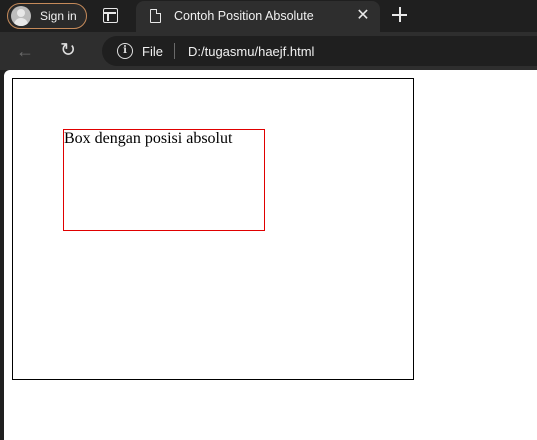 The width and height of the screenshot is (537, 440). I want to click on toolbar: ← ↻ i File D:/tugasmu/haejf.html, so click(268, 51).